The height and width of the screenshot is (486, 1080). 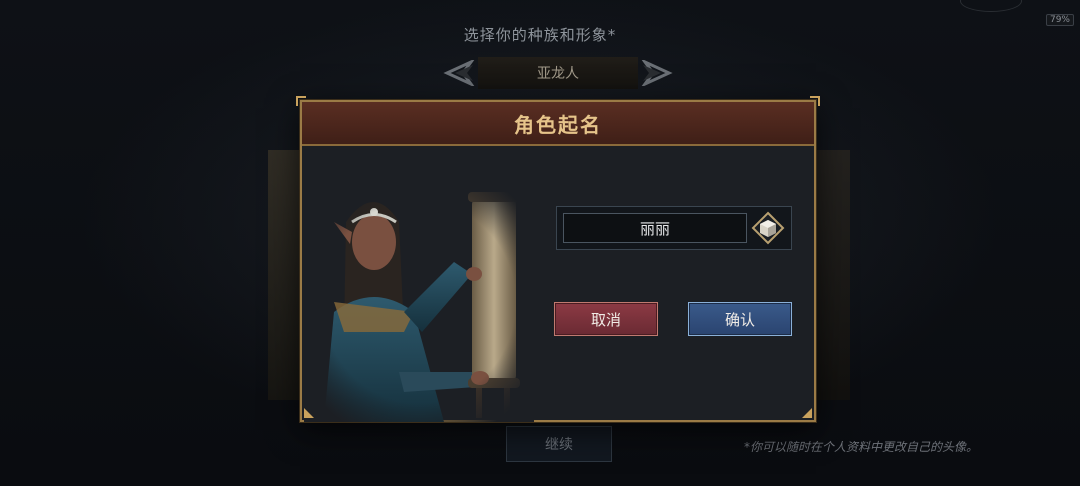 I want to click on random-dice-icon, so click(x=768, y=228).